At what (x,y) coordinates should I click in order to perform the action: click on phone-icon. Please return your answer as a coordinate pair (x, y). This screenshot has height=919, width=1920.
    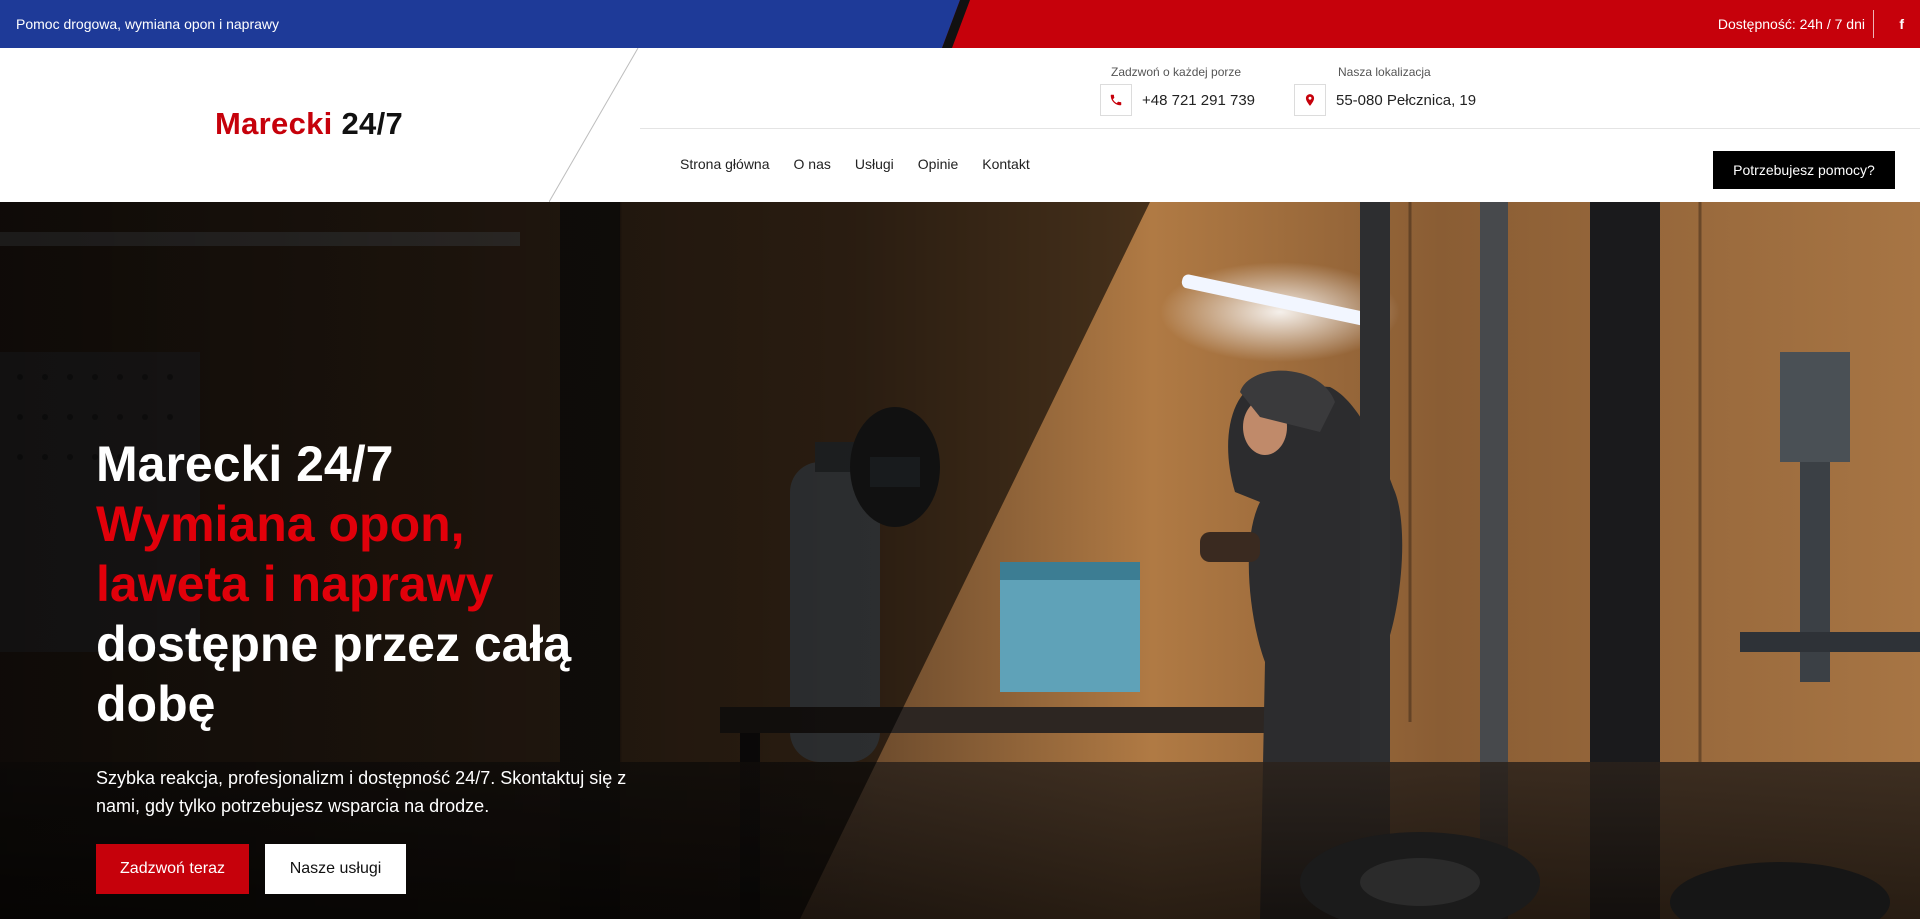
    Looking at the image, I should click on (1116, 100).